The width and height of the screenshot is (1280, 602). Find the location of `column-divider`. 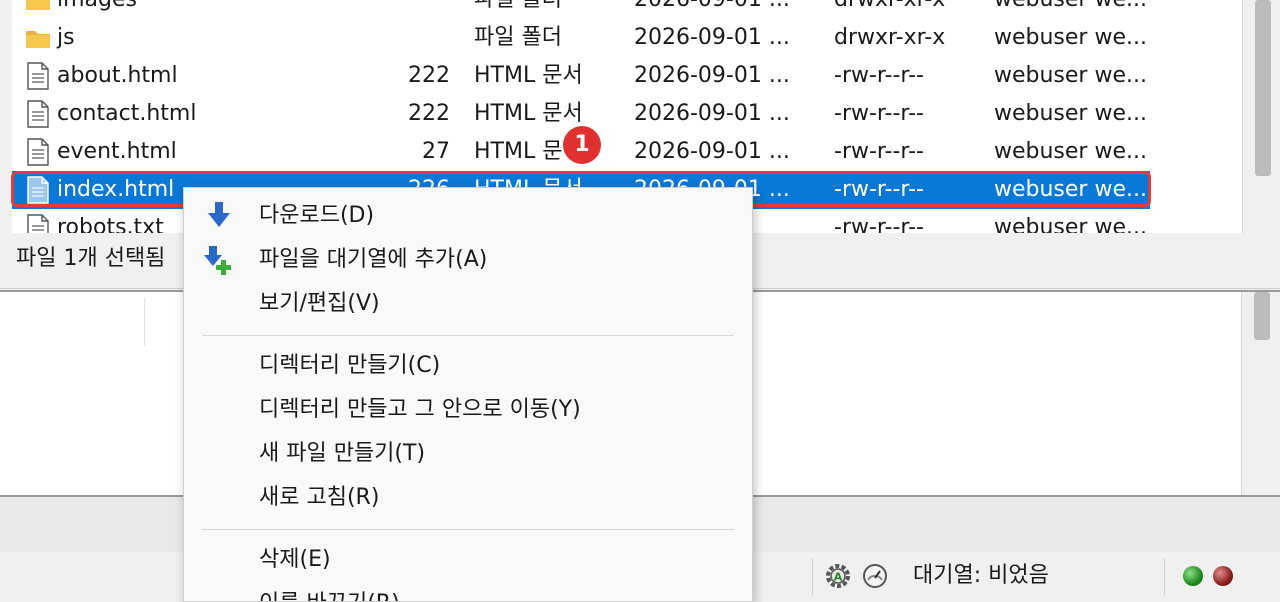

column-divider is located at coordinates (144, 322).